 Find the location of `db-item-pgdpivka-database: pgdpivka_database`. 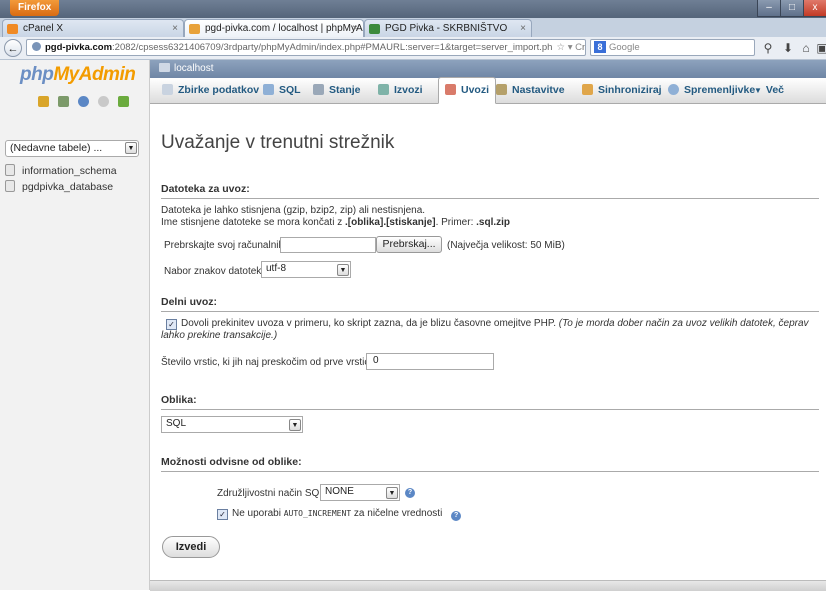

db-item-pgdpivka-database: pgdpivka_database is located at coordinates (61, 187).